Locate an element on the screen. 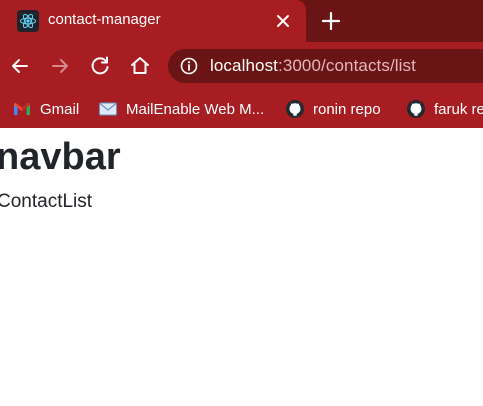  page-heading: navbar is located at coordinates (60, 157).